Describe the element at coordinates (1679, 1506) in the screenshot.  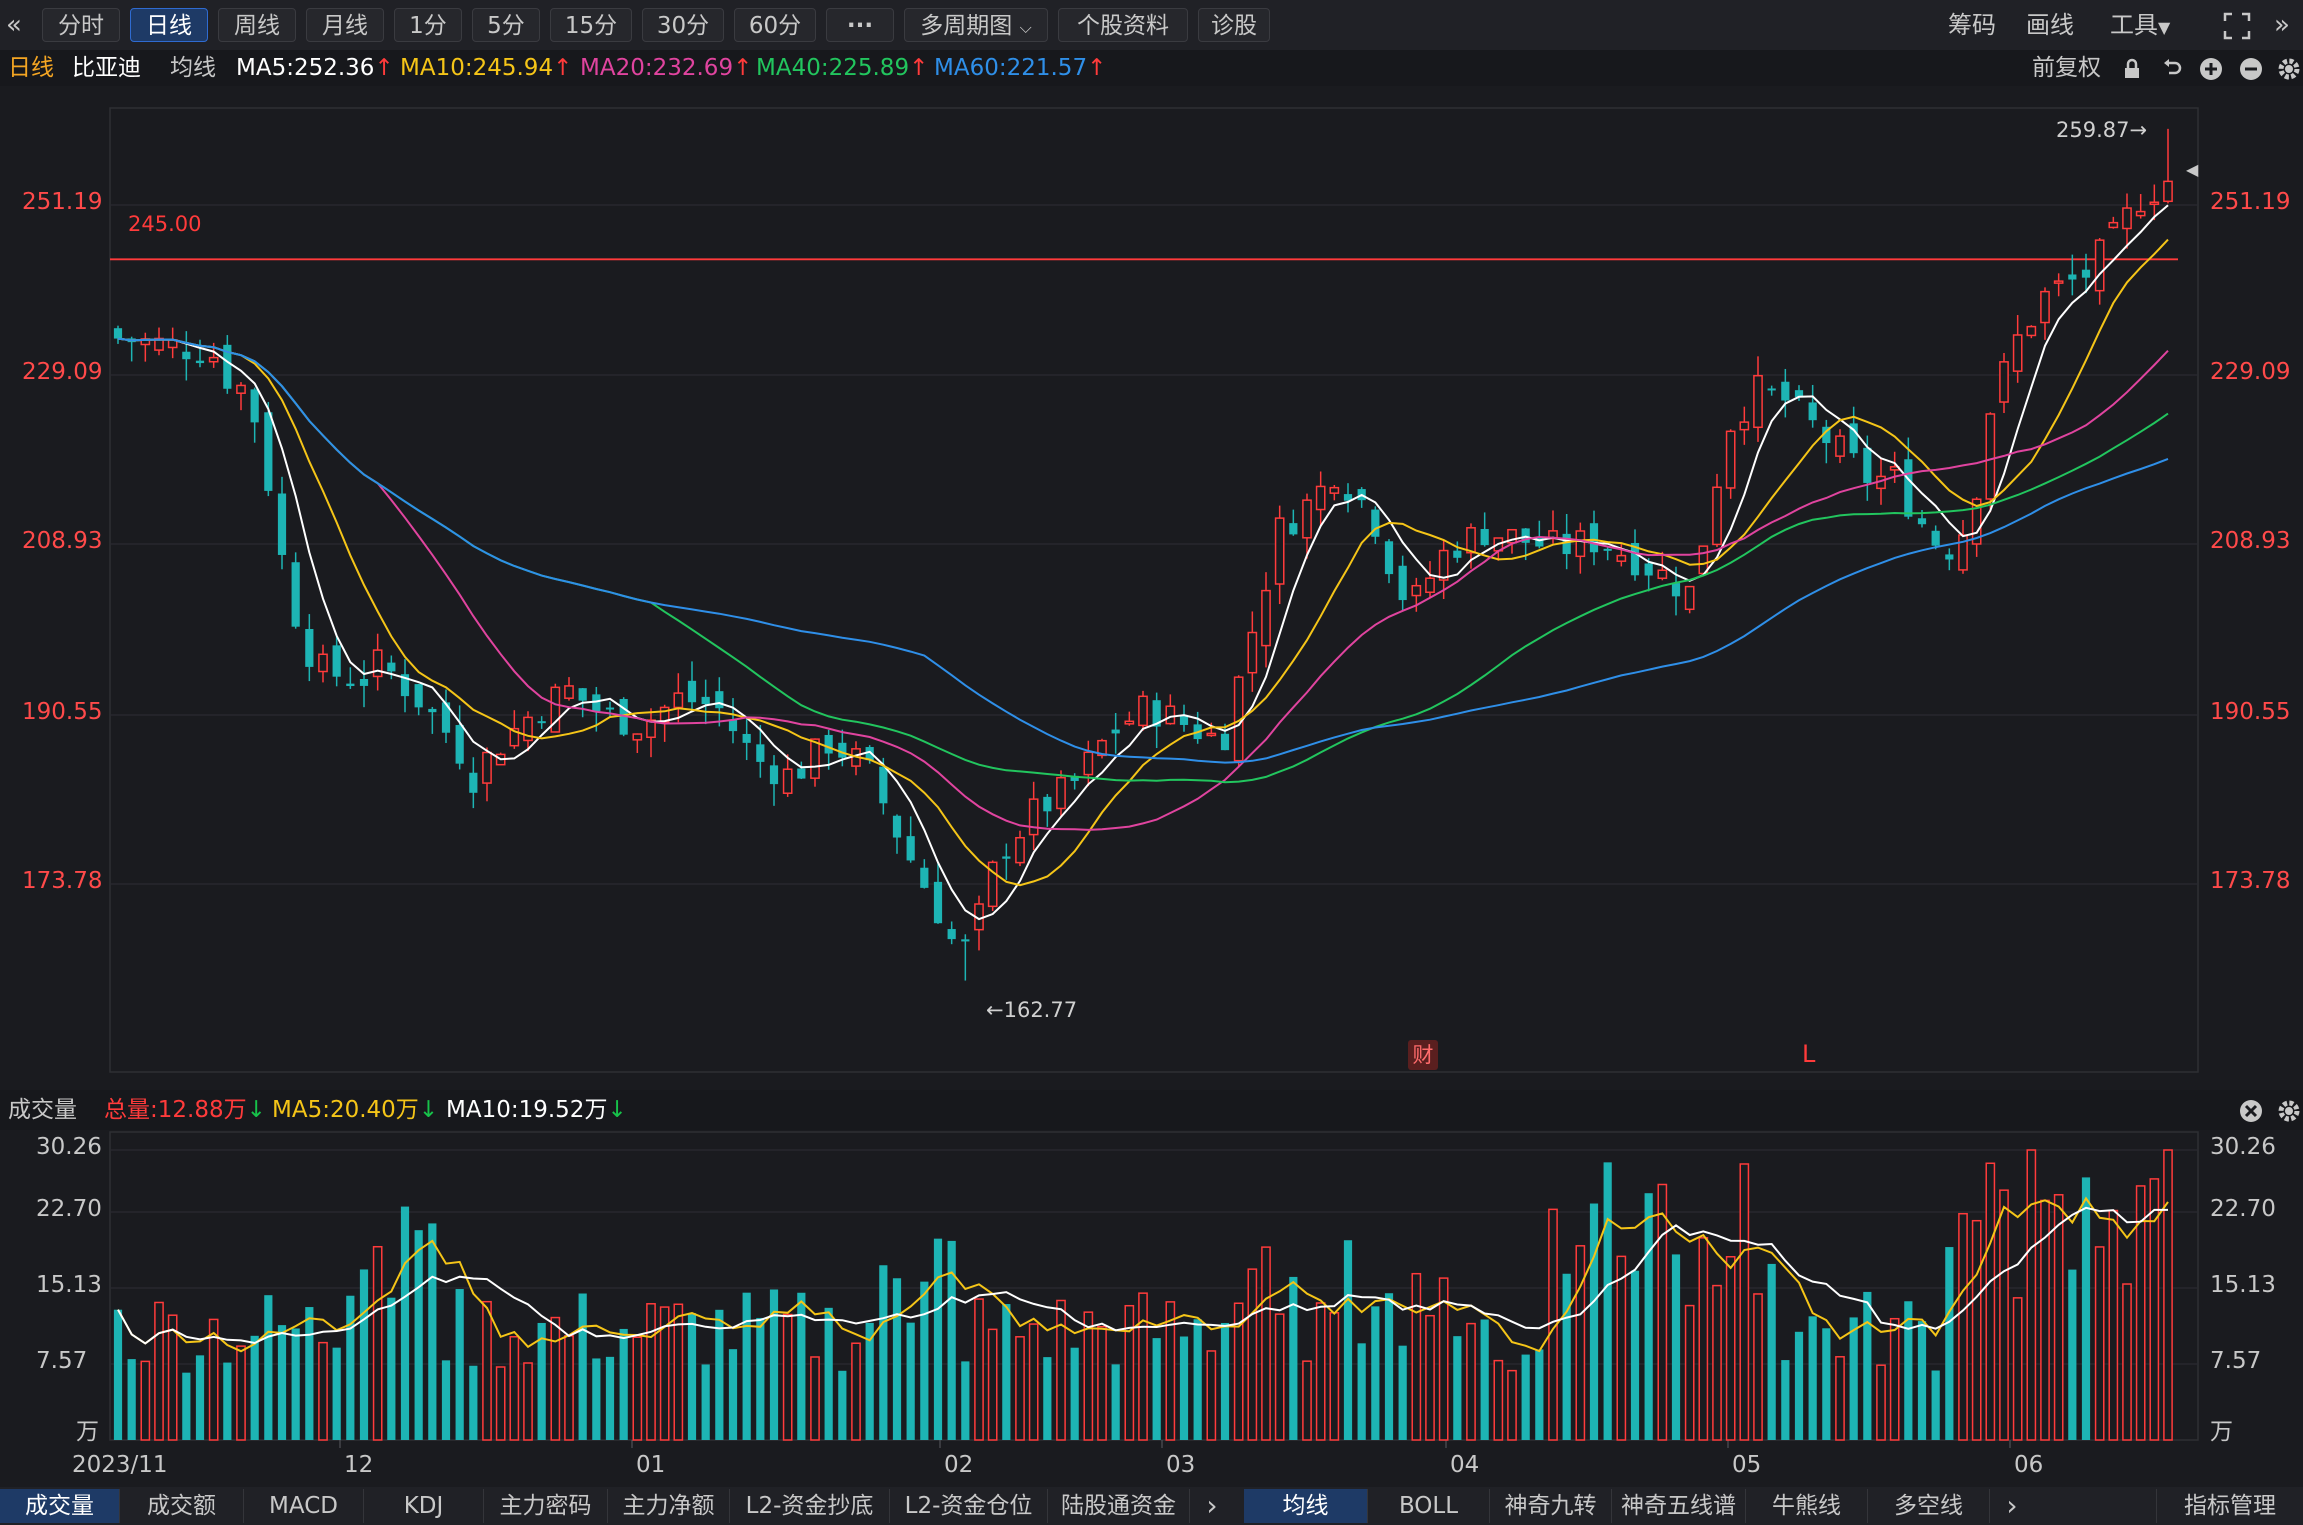
I see `tab-magic-five-lines: 神奇五线谱` at that location.